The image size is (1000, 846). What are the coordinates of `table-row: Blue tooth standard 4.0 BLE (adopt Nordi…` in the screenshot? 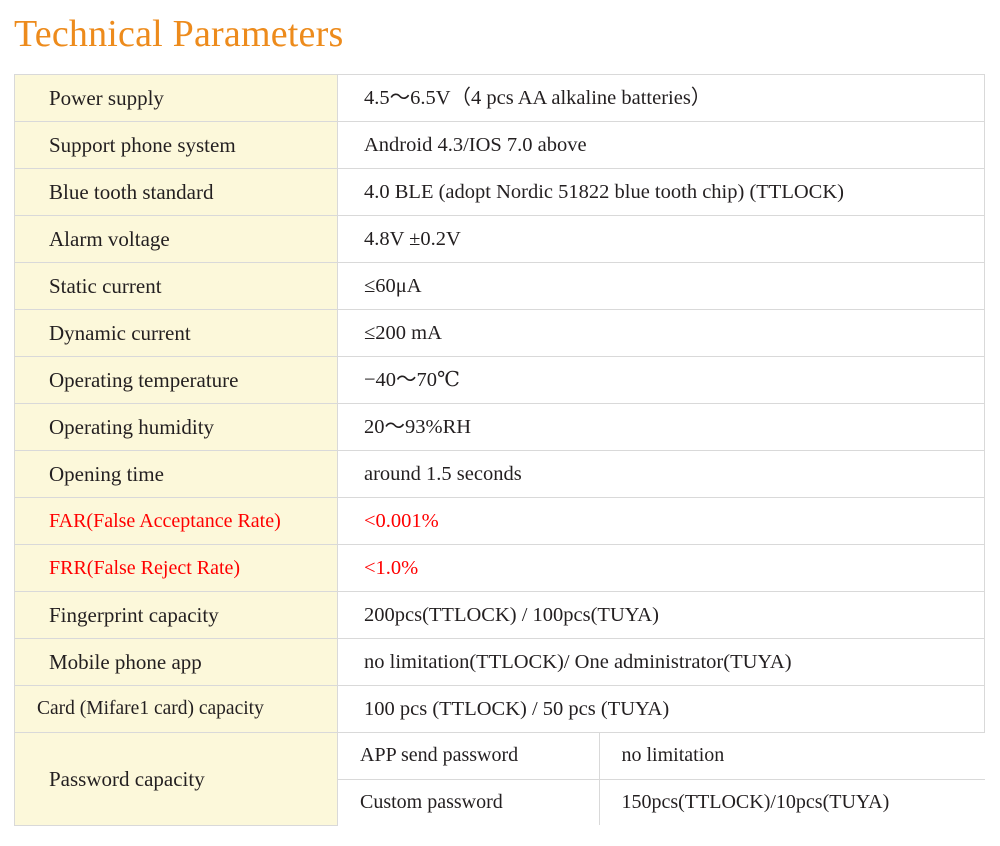 It's located at (499, 192).